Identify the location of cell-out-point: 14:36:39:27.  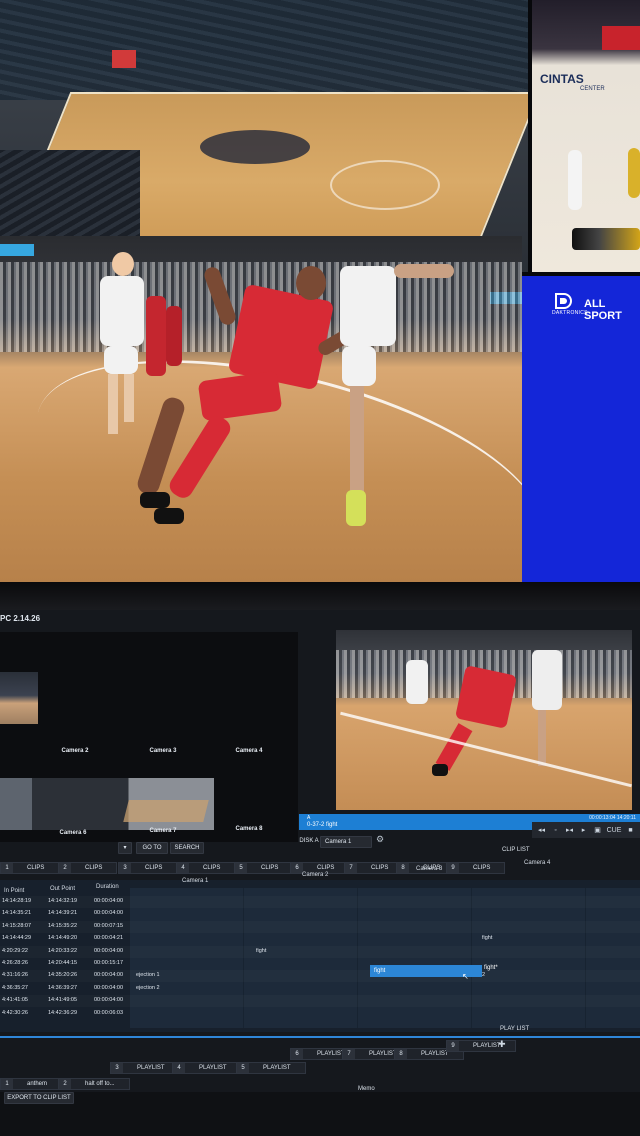
(63, 987).